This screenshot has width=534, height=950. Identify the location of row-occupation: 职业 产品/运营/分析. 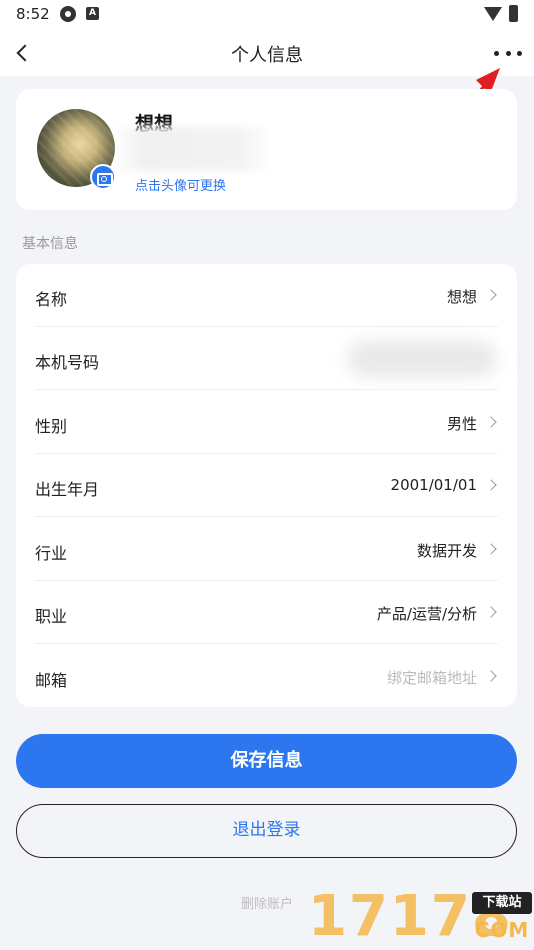
(266, 612).